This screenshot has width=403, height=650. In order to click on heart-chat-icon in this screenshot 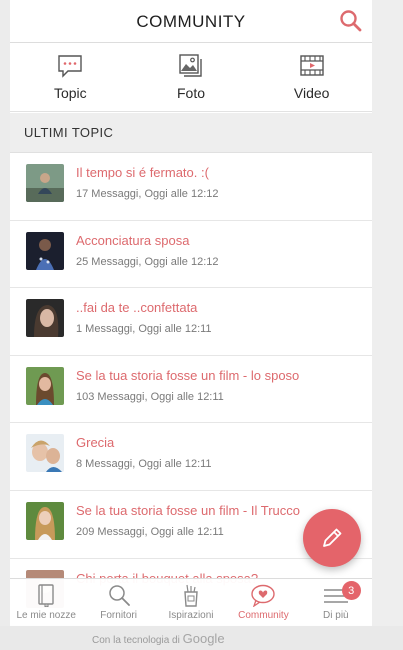, I will do `click(263, 595)`.